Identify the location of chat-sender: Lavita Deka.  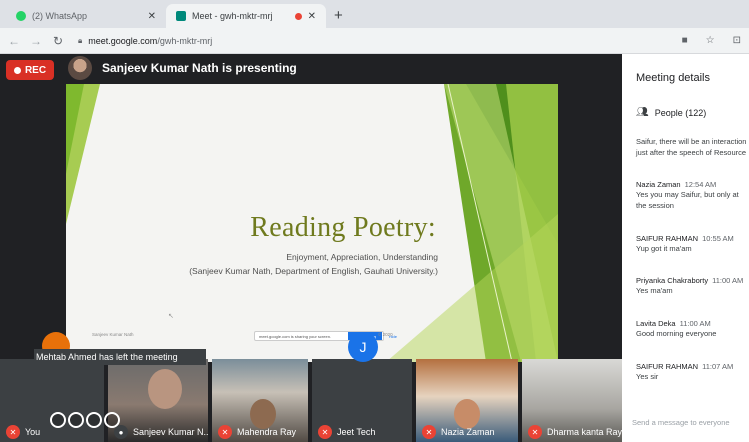
(656, 323).